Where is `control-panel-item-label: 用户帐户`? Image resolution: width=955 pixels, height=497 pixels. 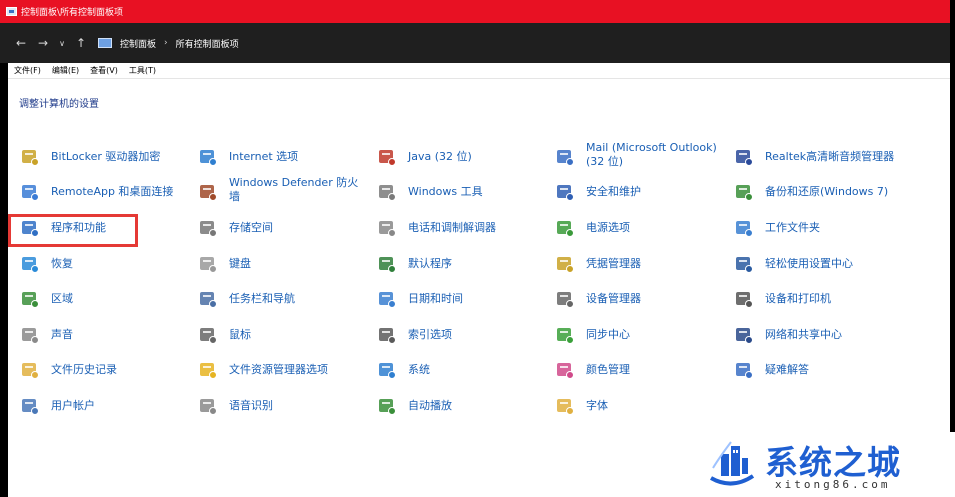
control-panel-item-label: 用户帐户 is located at coordinates (73, 405).